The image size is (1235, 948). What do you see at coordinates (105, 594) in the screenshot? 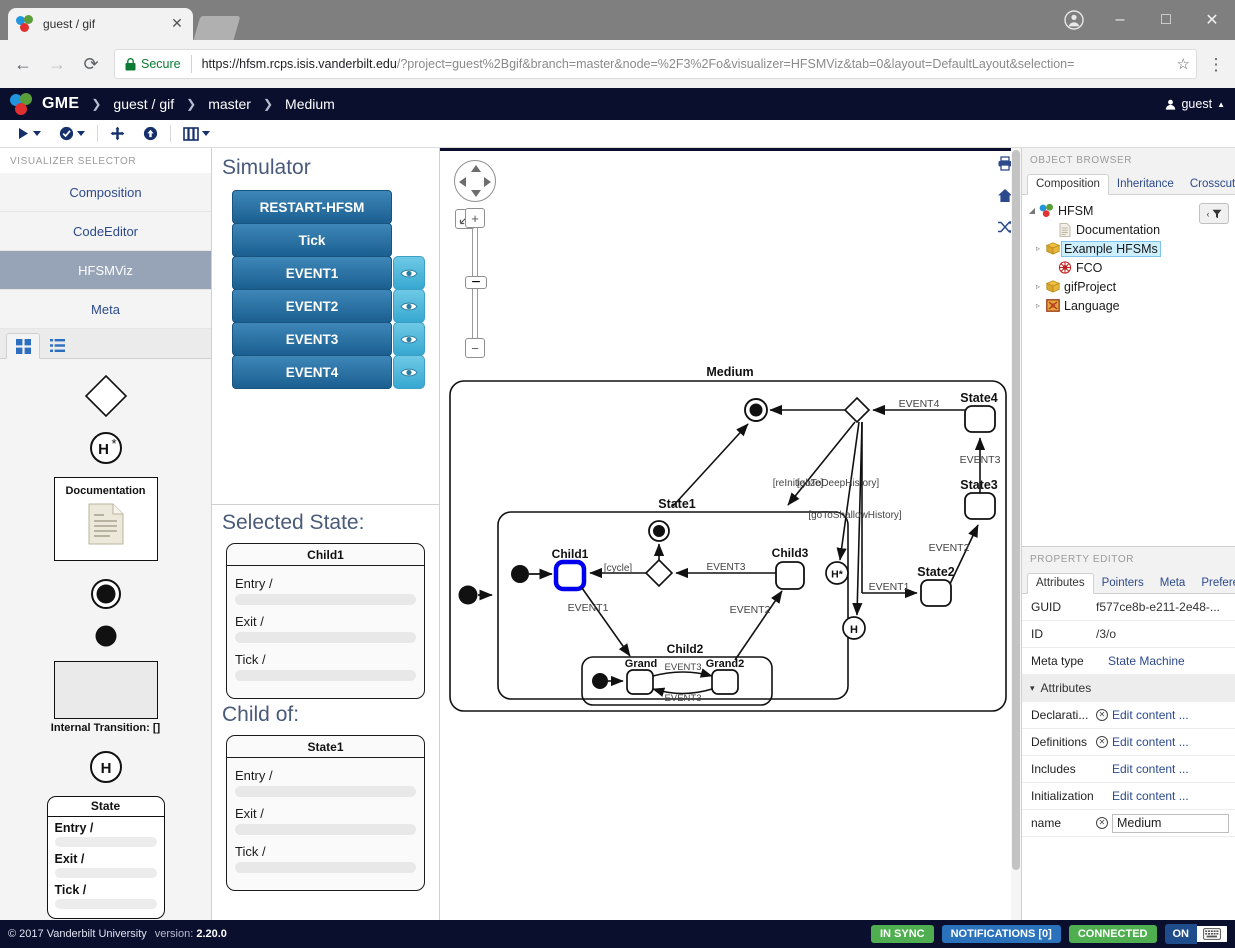
I see `part-end-state` at bounding box center [105, 594].